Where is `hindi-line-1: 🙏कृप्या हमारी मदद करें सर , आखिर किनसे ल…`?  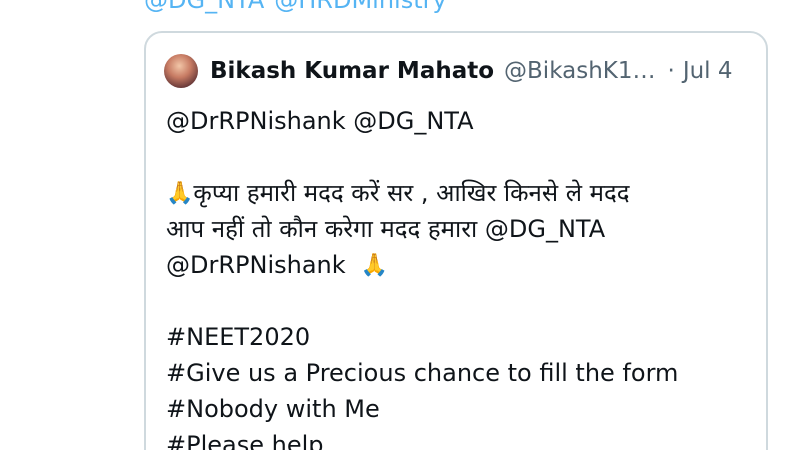 hindi-line-1: 🙏कृप्या हमारी मदद करें सर , आखिर किनसे ल… is located at coordinates (461, 193).